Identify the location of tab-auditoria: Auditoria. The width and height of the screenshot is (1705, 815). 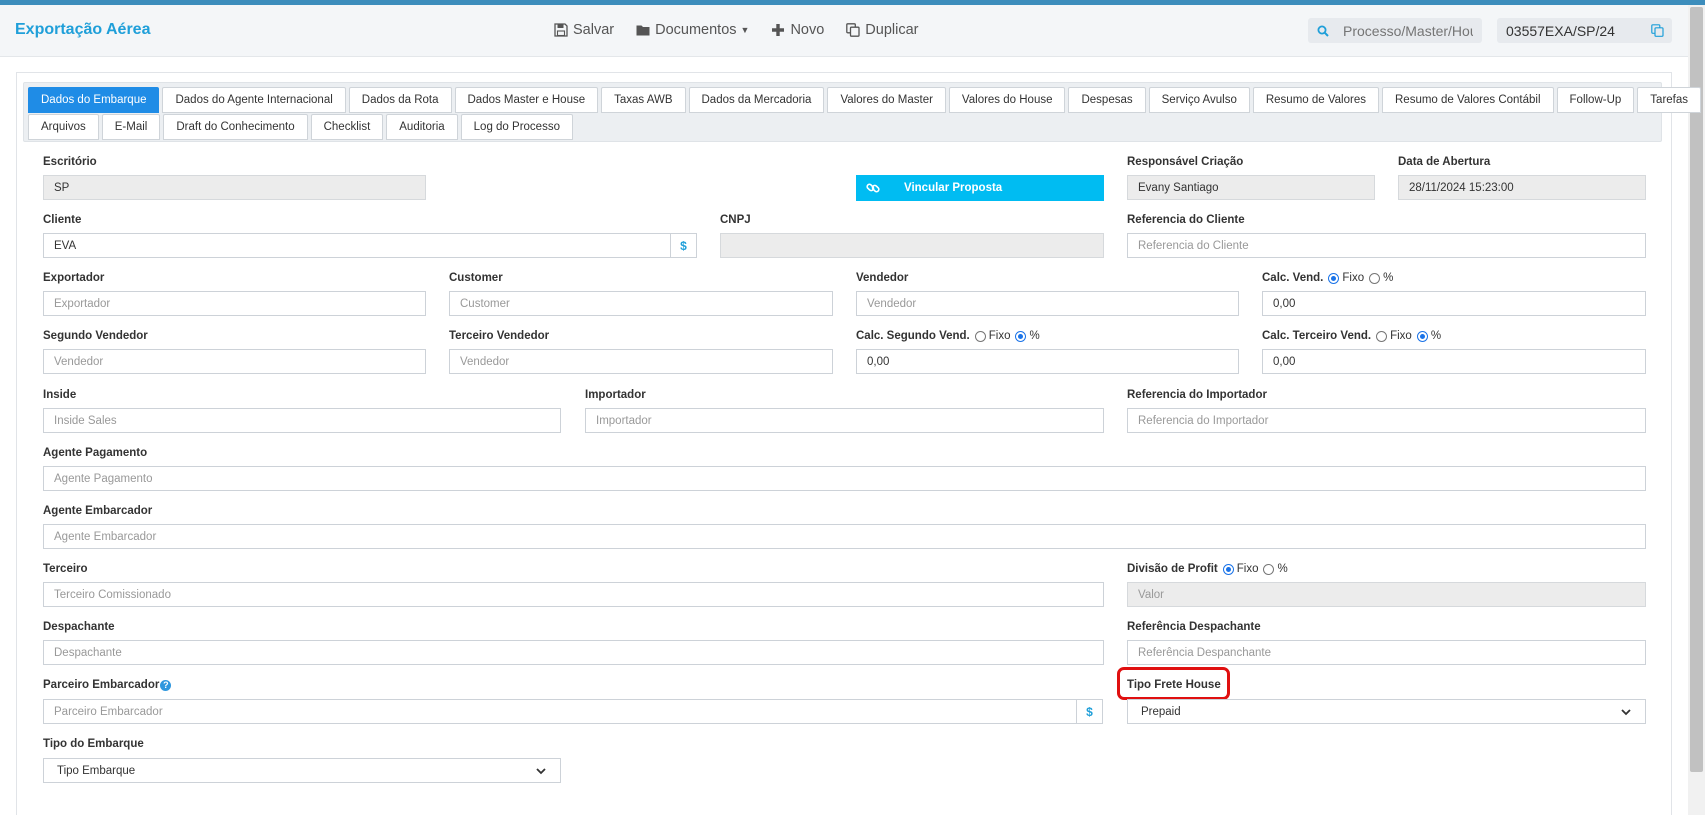
(422, 127).